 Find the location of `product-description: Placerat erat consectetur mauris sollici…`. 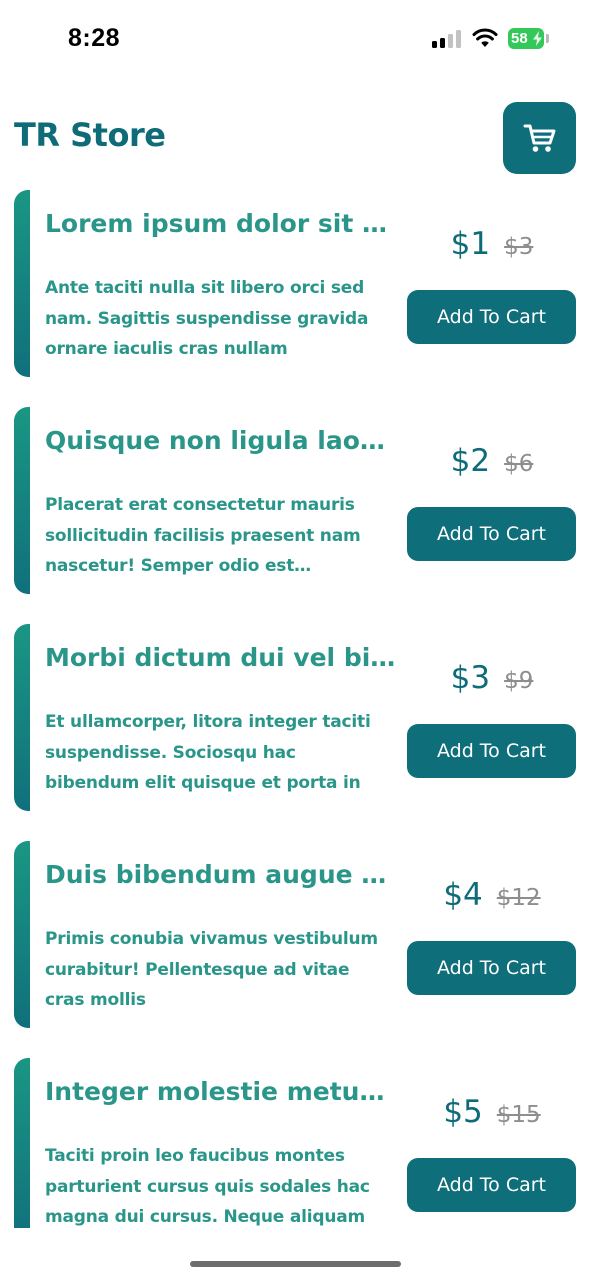

product-description: Placerat erat consectetur mauris sollici… is located at coordinates (203, 535).